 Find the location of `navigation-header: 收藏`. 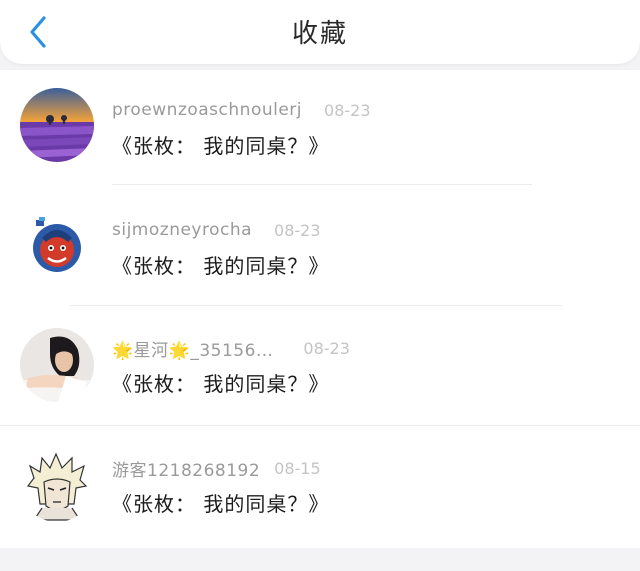

navigation-header: 收藏 is located at coordinates (320, 32).